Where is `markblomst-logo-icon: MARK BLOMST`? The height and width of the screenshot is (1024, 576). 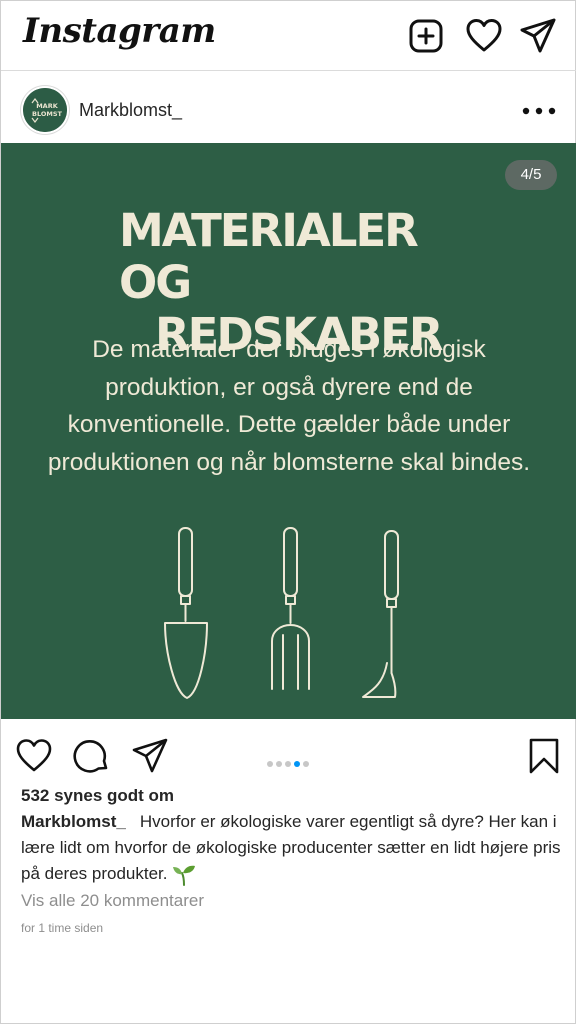
markblomst-logo-icon: MARK BLOMST is located at coordinates (45, 110).